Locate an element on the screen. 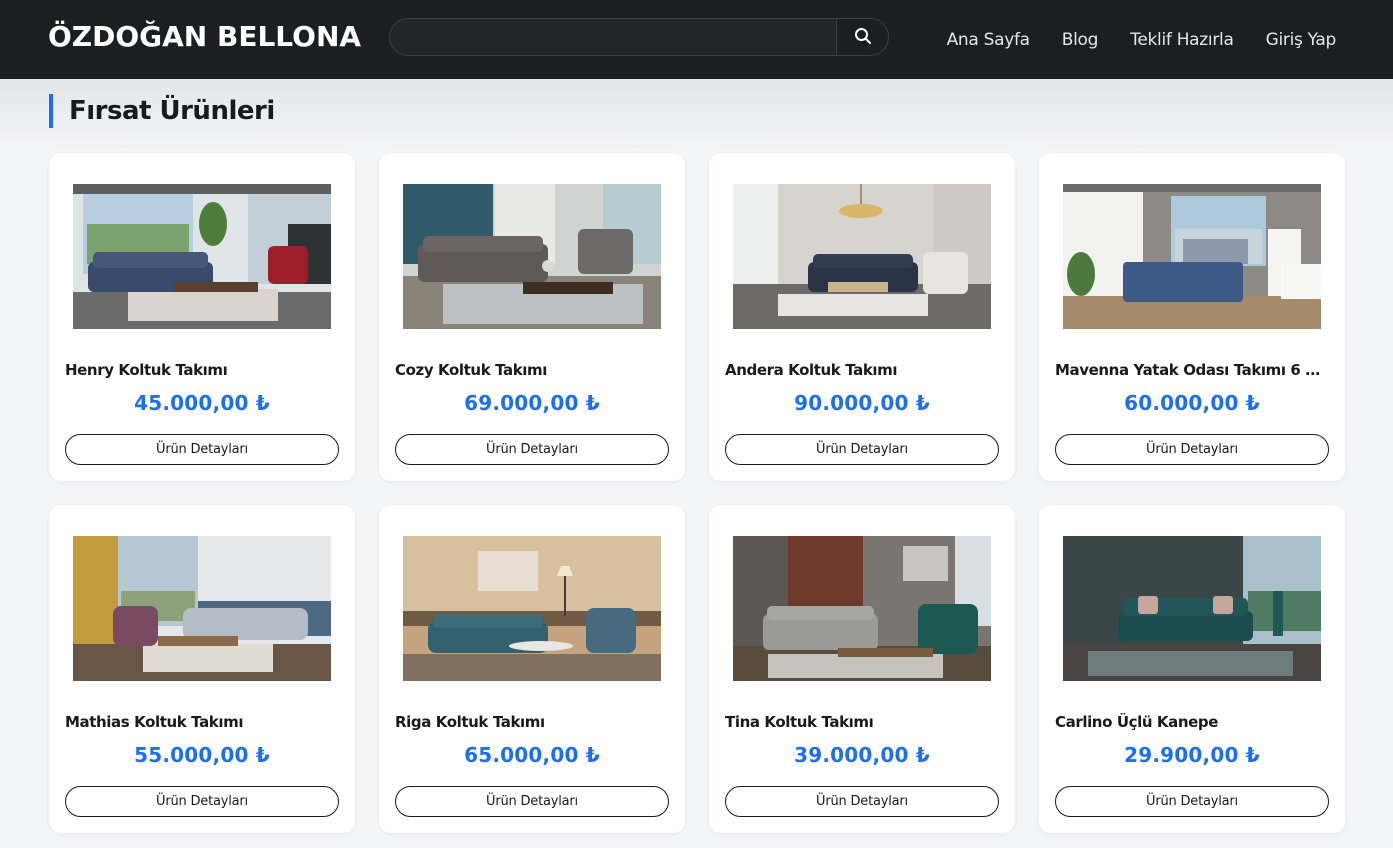 This screenshot has width=1393, height=848. nav-blog: Blog is located at coordinates (1080, 40).